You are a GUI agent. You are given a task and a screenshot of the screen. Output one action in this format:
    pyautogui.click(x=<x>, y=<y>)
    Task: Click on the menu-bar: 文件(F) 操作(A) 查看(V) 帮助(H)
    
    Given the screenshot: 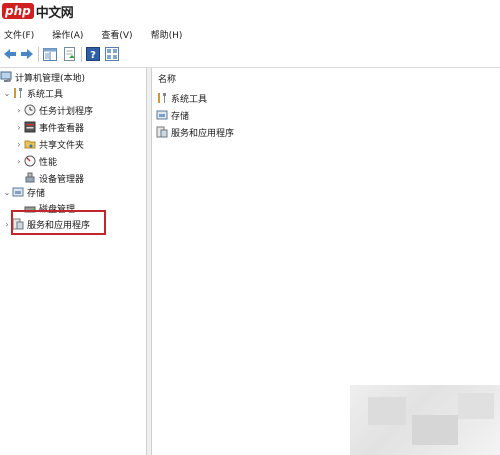 What is the action you would take?
    pyautogui.click(x=250, y=34)
    